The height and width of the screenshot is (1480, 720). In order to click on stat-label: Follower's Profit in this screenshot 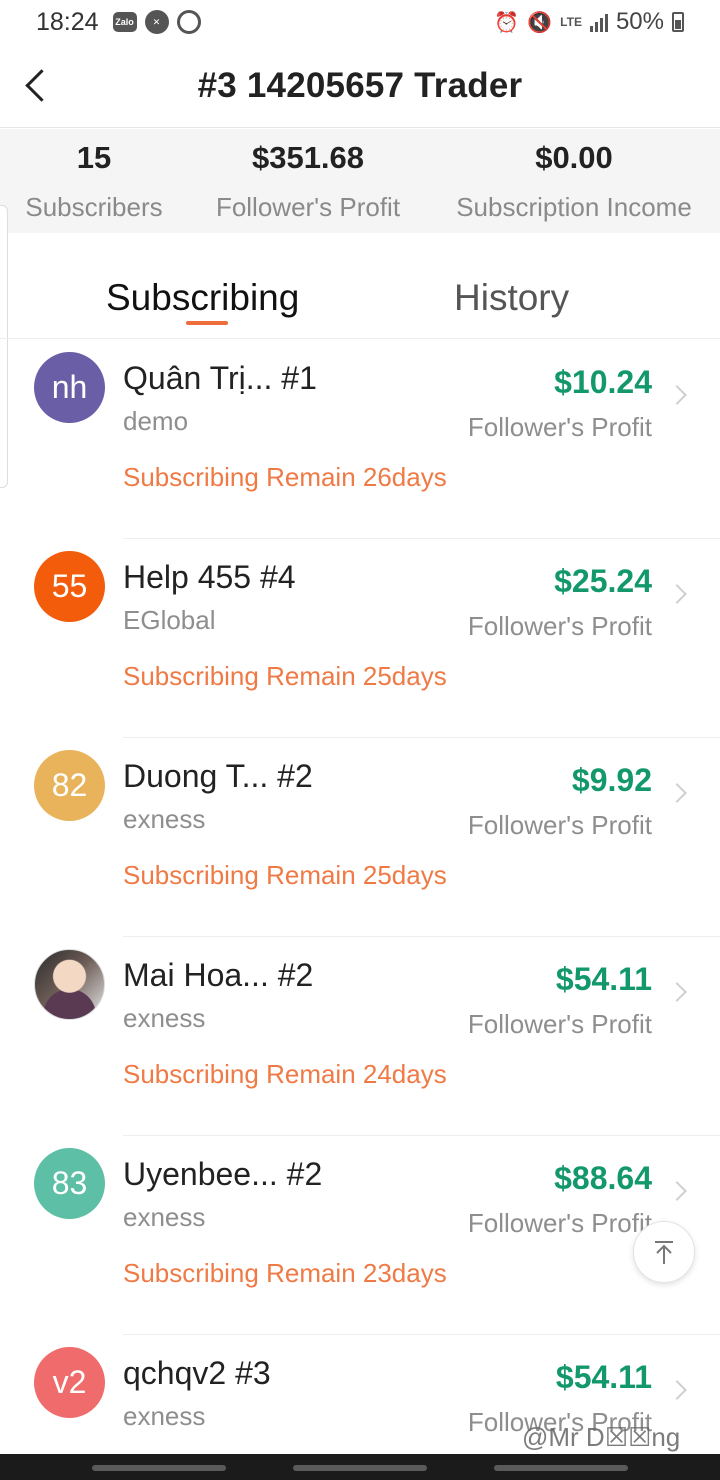, I will do `click(308, 206)`.